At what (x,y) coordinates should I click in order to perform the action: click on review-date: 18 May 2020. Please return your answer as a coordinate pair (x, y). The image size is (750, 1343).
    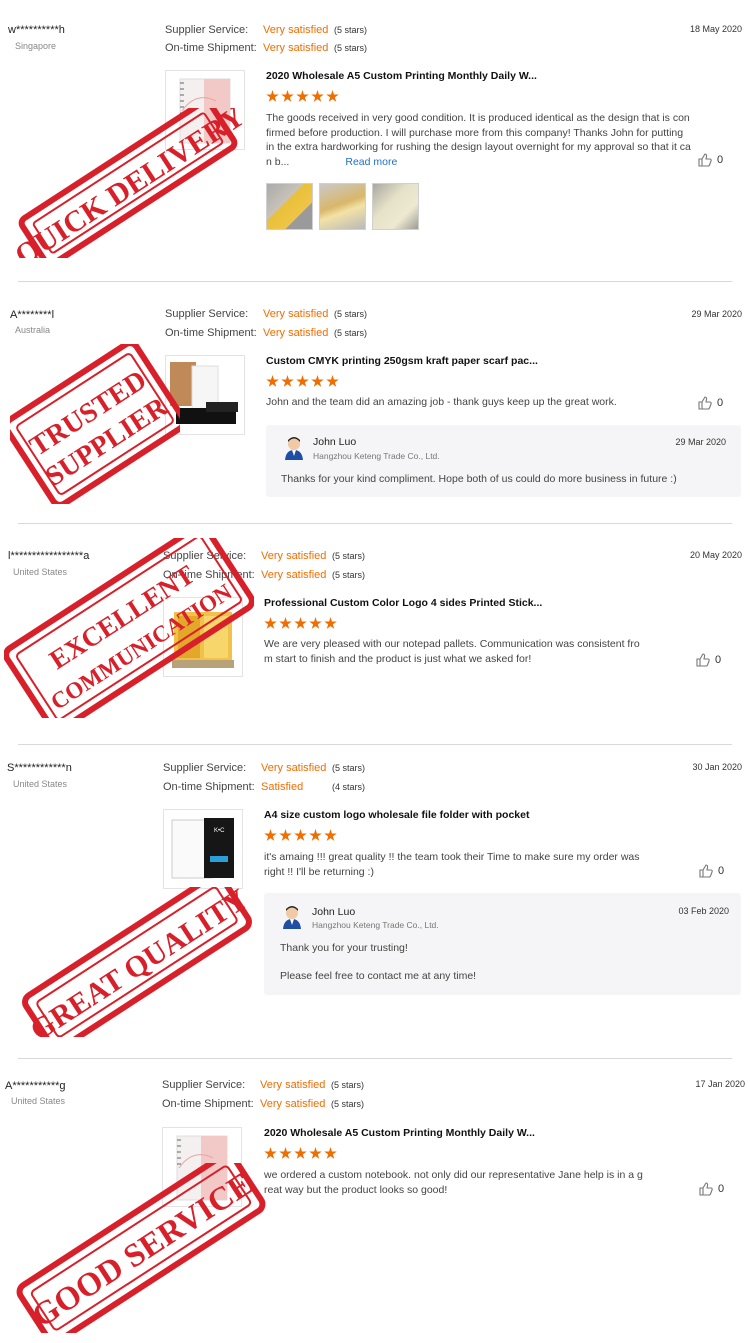
    Looking at the image, I should click on (715, 29).